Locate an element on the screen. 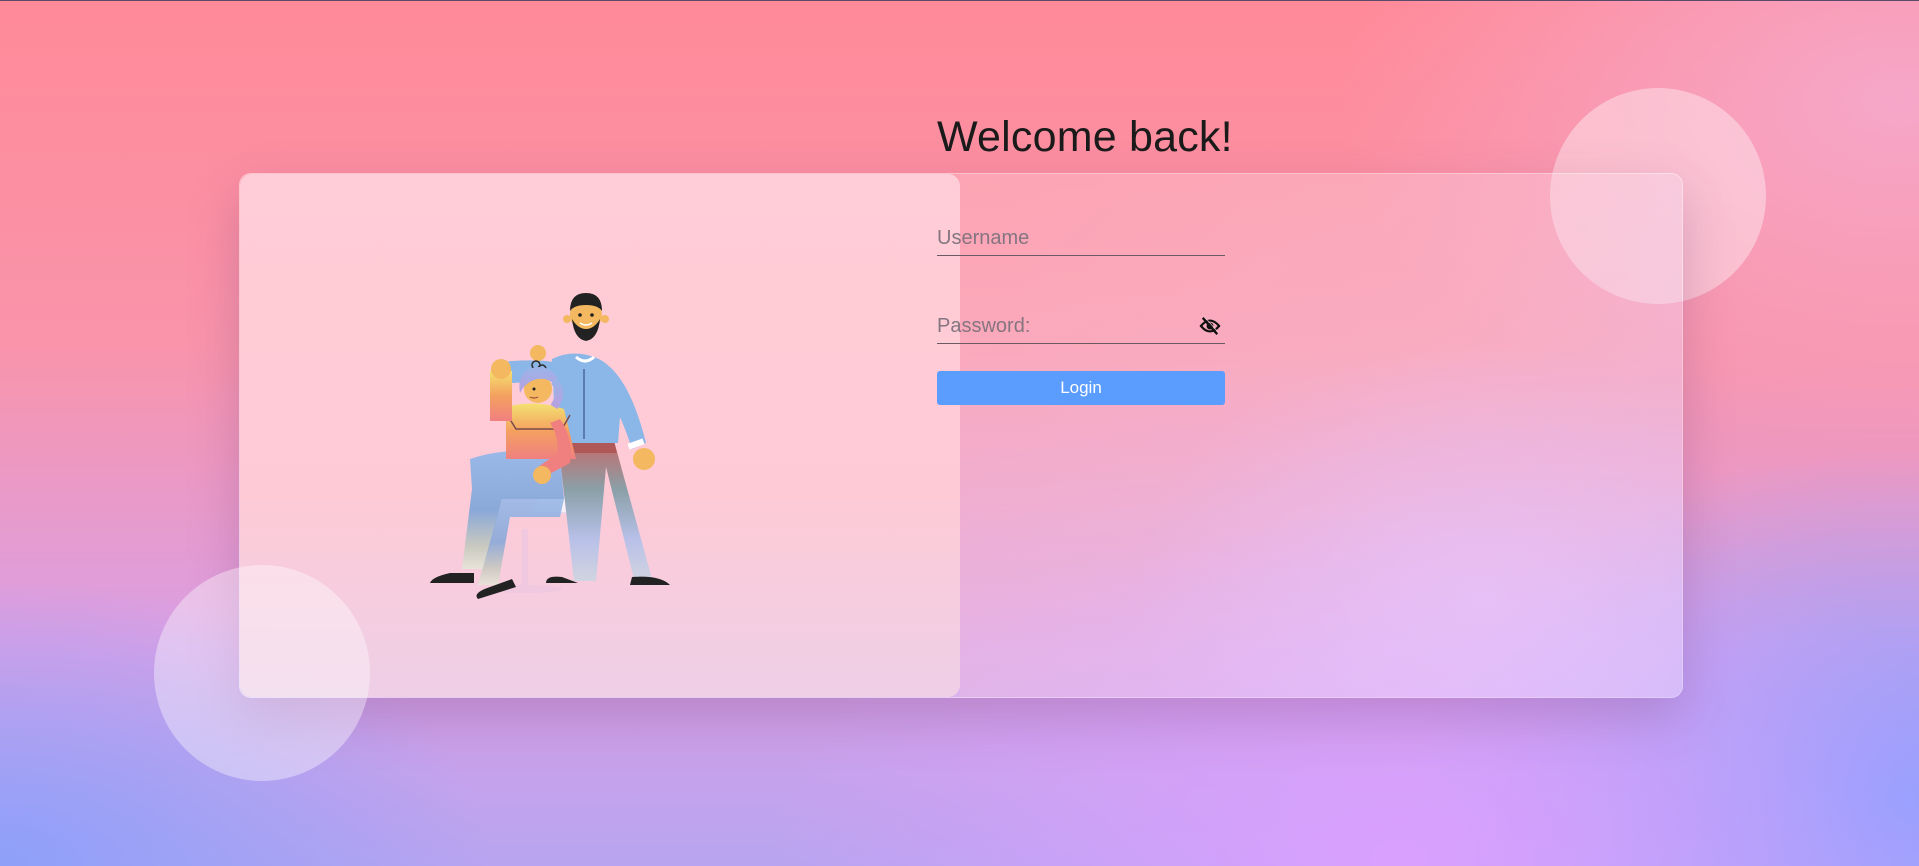  password-input is located at coordinates (1081, 326).